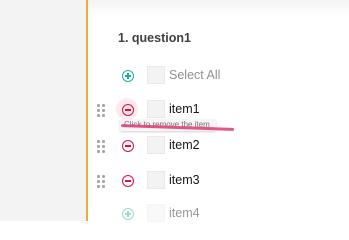  What do you see at coordinates (184, 213) in the screenshot?
I see `item-label: item4` at bounding box center [184, 213].